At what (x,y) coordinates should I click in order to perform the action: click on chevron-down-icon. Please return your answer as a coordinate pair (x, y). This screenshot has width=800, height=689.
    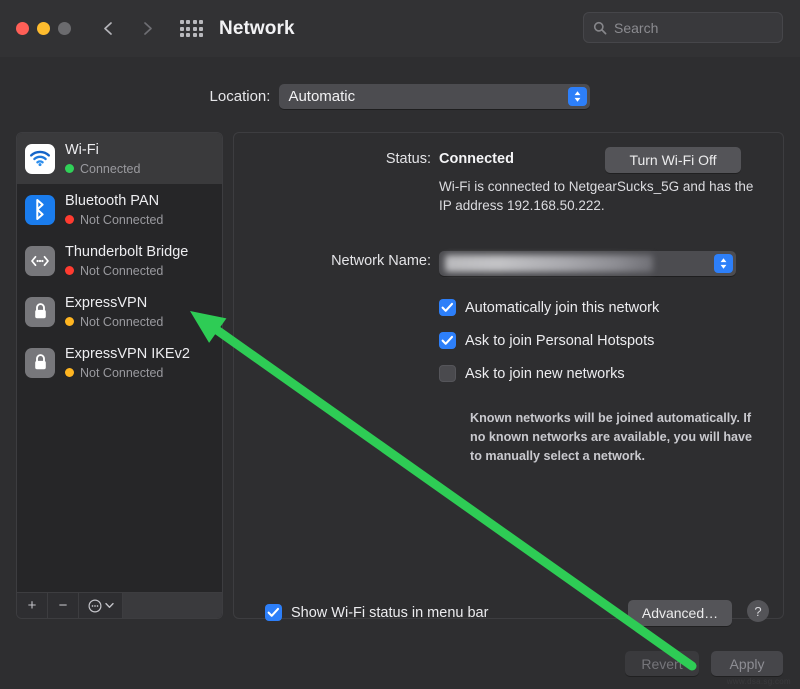
    Looking at the image, I should click on (109, 605).